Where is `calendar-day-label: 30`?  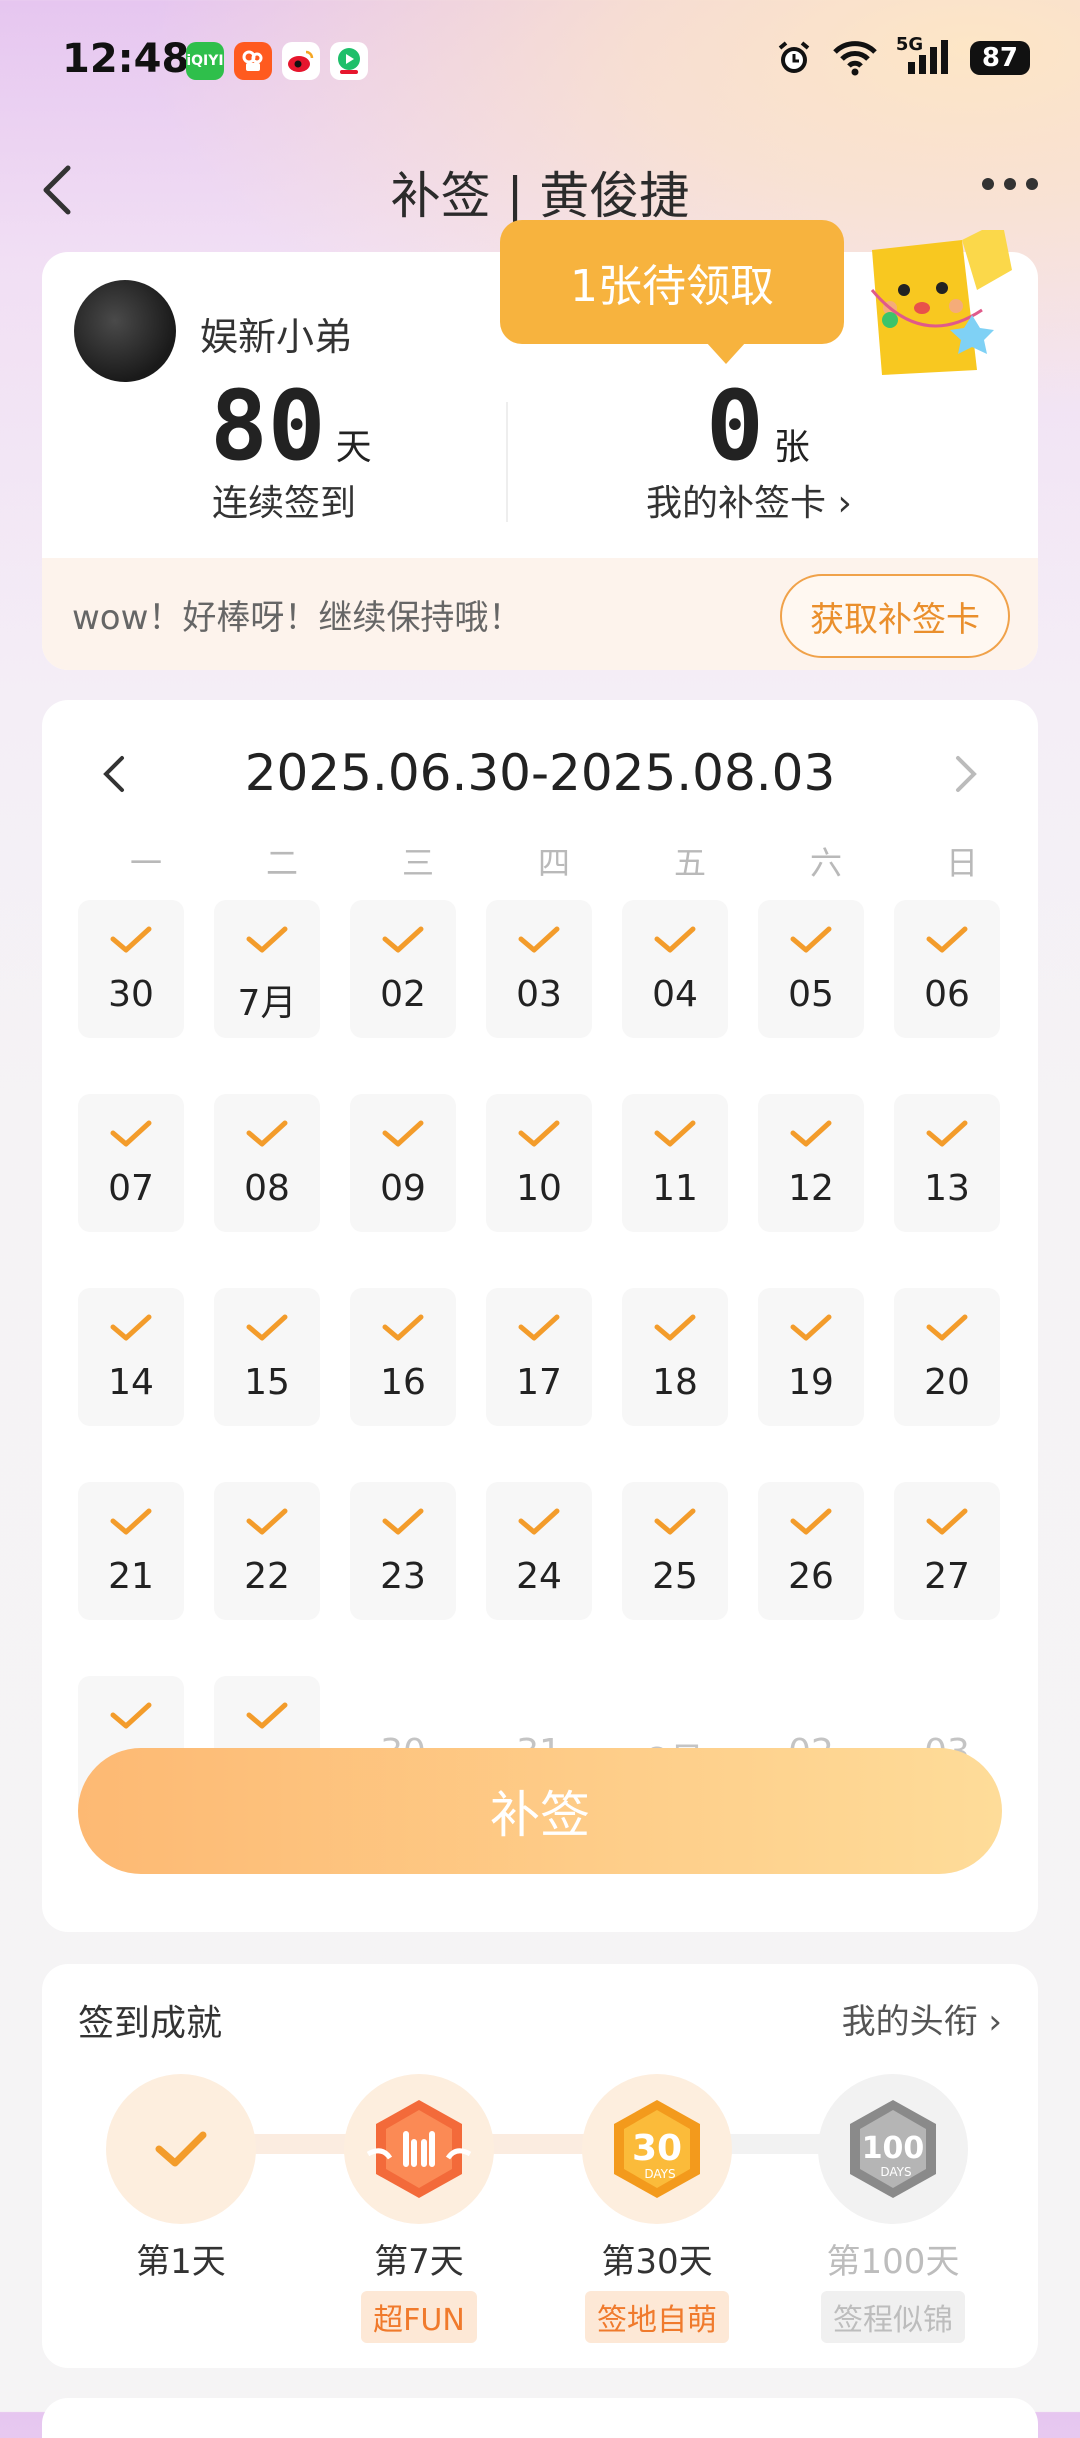 calendar-day-label: 30 is located at coordinates (131, 994).